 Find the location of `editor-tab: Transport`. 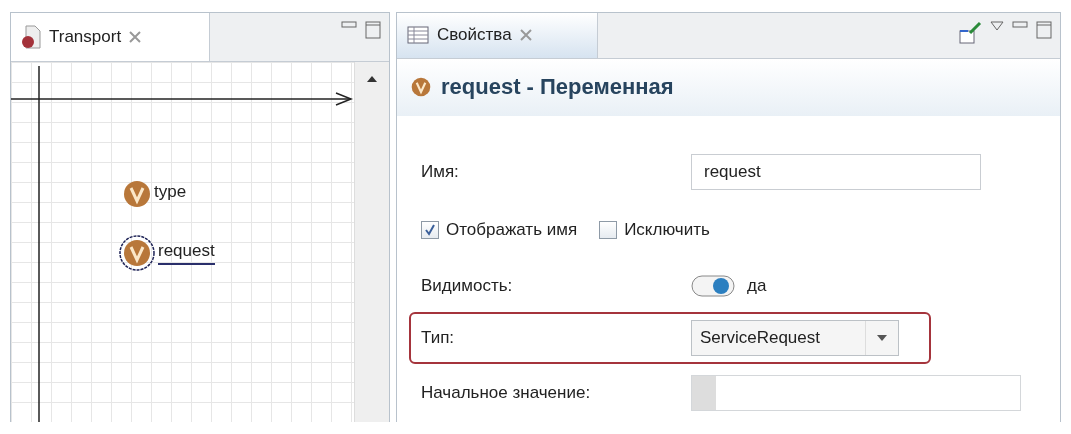

editor-tab: Transport is located at coordinates (110, 37).